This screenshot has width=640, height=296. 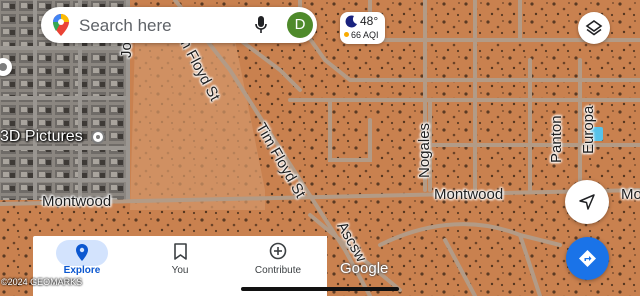 I want to click on street-label-europa: Europa, so click(x=588, y=129).